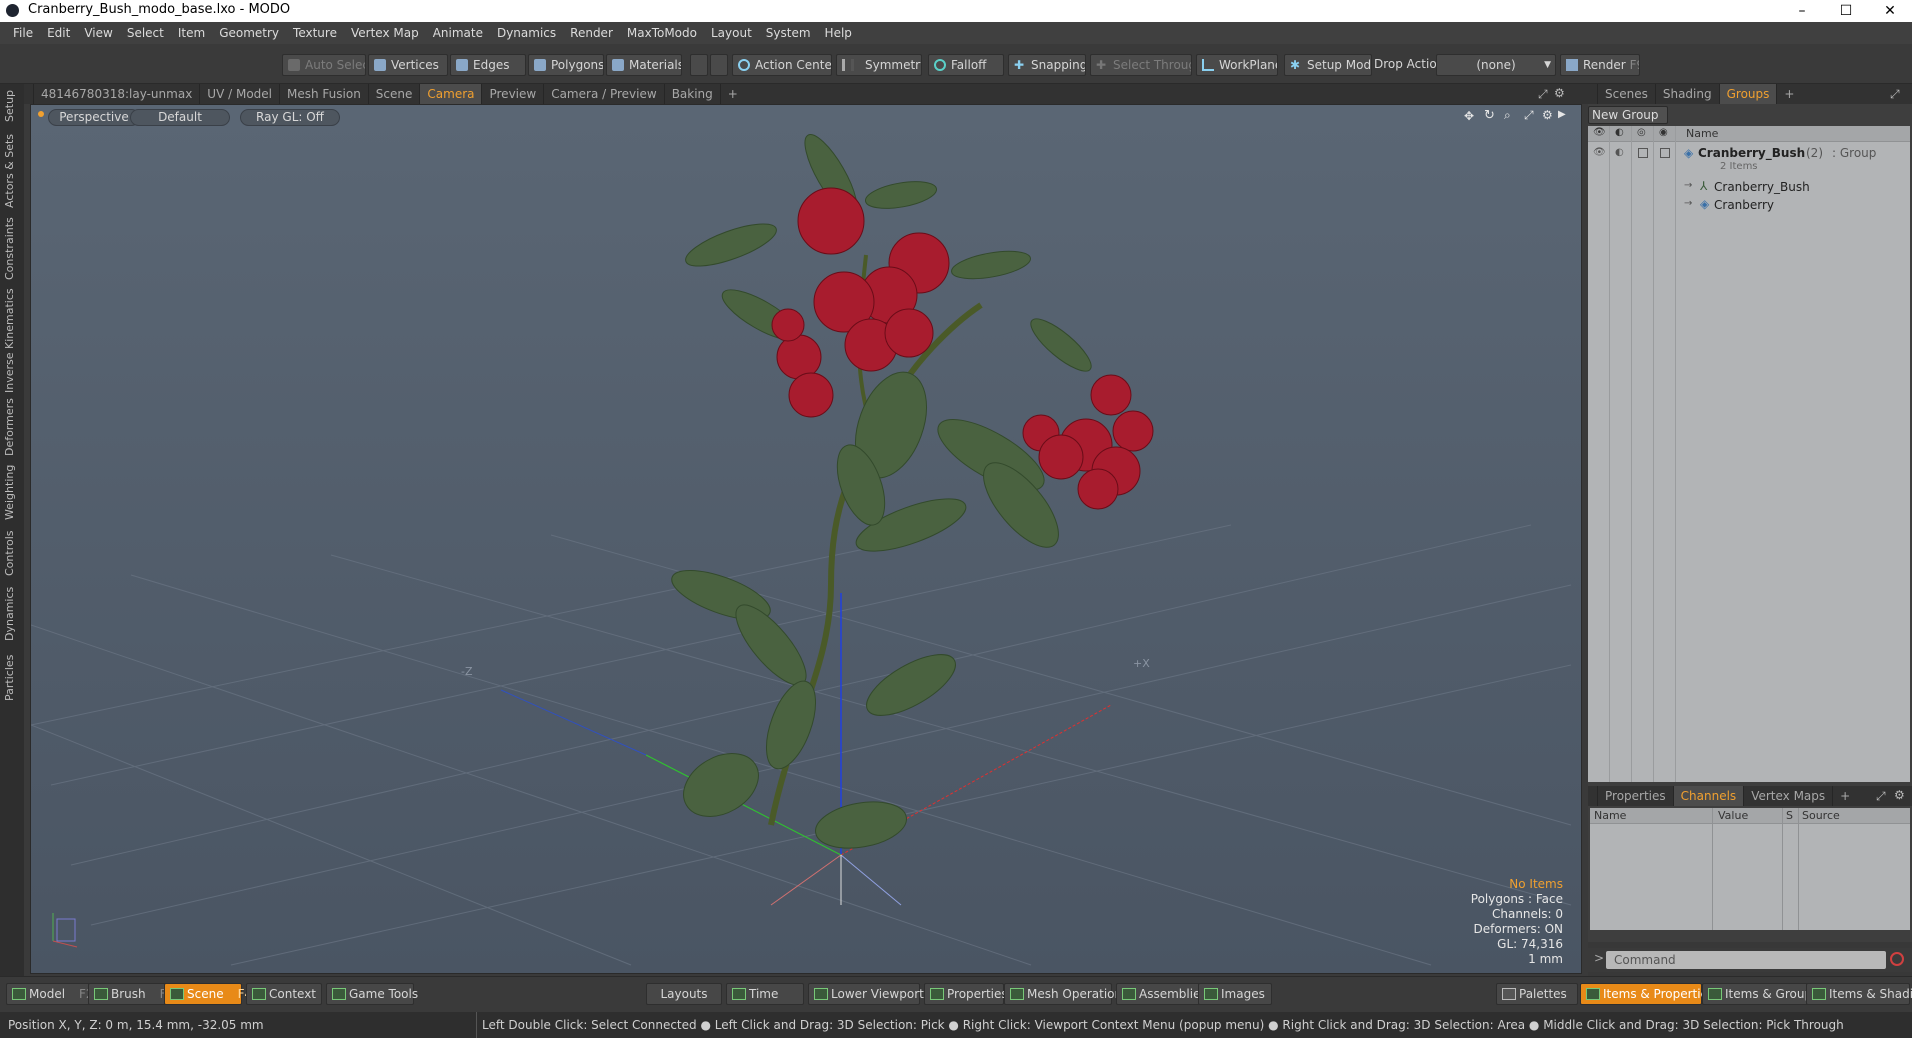 The width and height of the screenshot is (1912, 1038). What do you see at coordinates (566, 65) in the screenshot?
I see `polygons-button: Polygons` at bounding box center [566, 65].